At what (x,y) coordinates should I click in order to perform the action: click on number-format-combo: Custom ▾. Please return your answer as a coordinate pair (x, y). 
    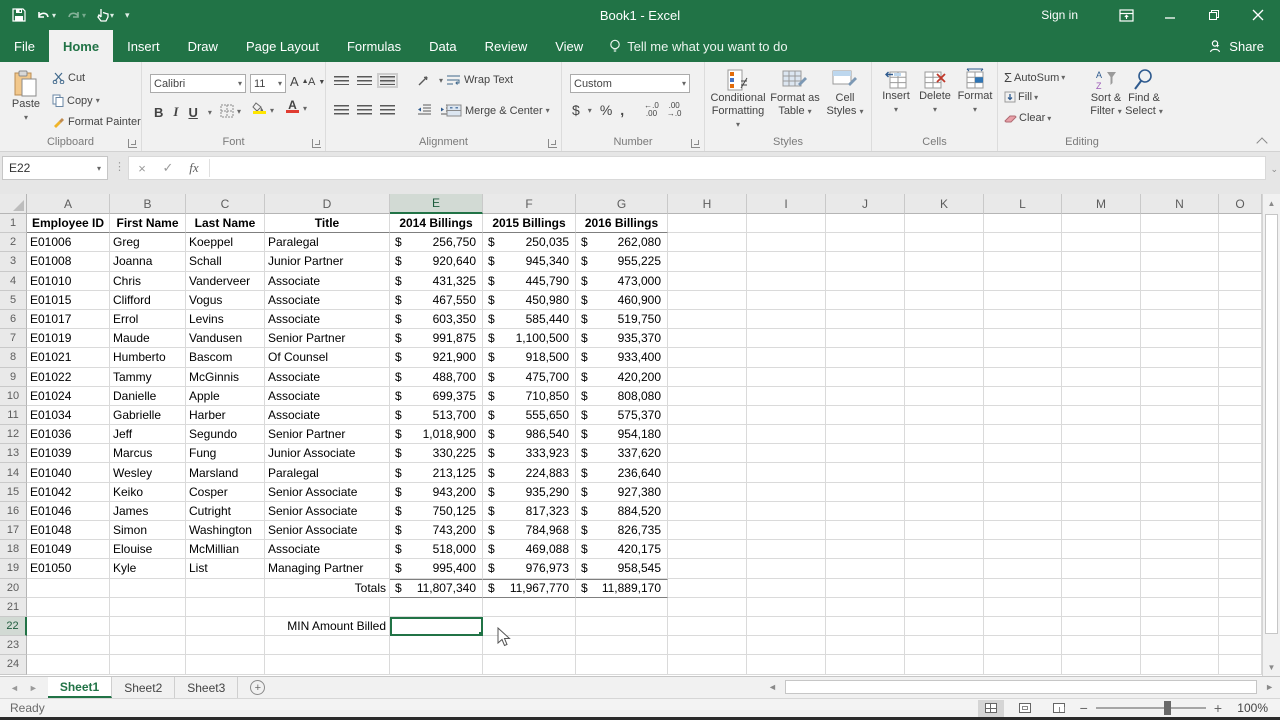
    Looking at the image, I should click on (630, 83).